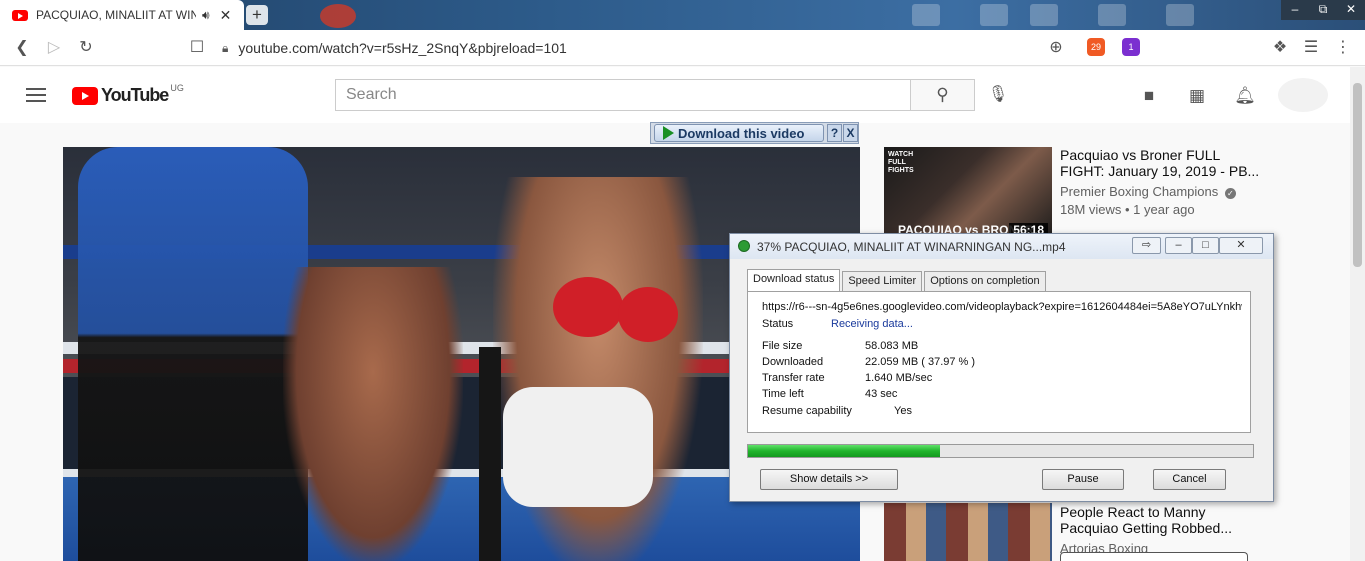 Image resolution: width=1365 pixels, height=561 pixels. I want to click on boxer-figure, so click(373, 414).